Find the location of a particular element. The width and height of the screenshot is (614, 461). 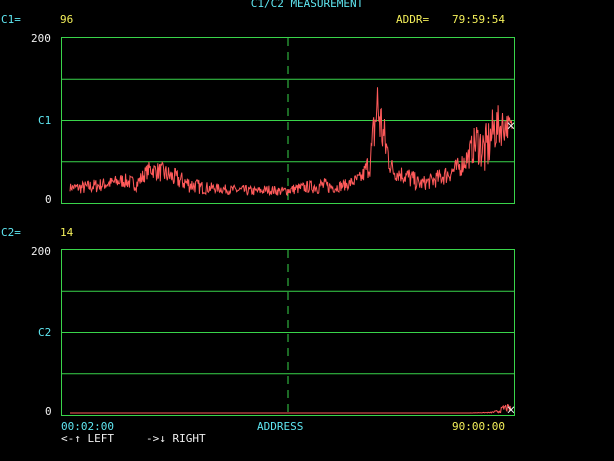

c2-axis-name: C2 is located at coordinates (45, 332).